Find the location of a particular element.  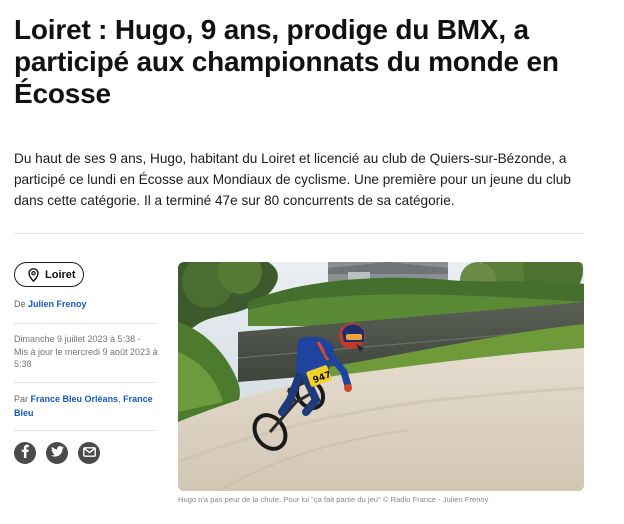

share-facebook-button is located at coordinates (25, 453).